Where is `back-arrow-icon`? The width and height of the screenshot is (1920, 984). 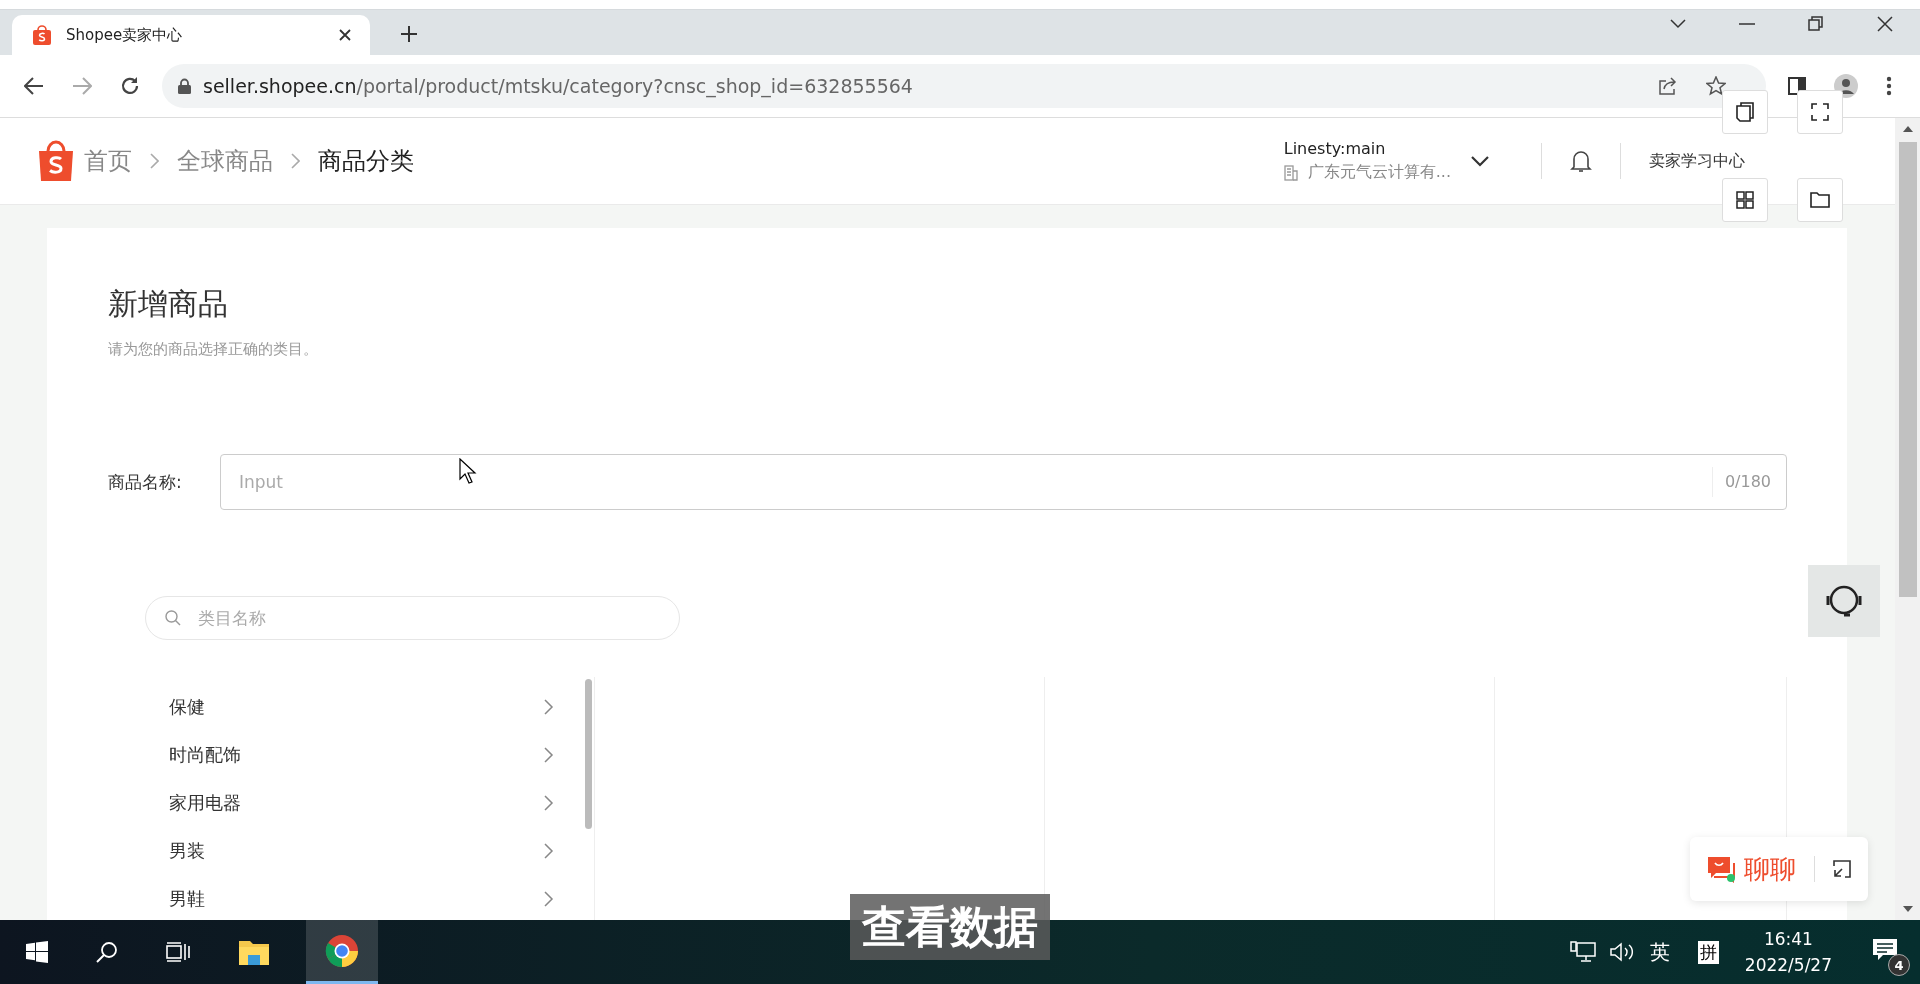
back-arrow-icon is located at coordinates (34, 86).